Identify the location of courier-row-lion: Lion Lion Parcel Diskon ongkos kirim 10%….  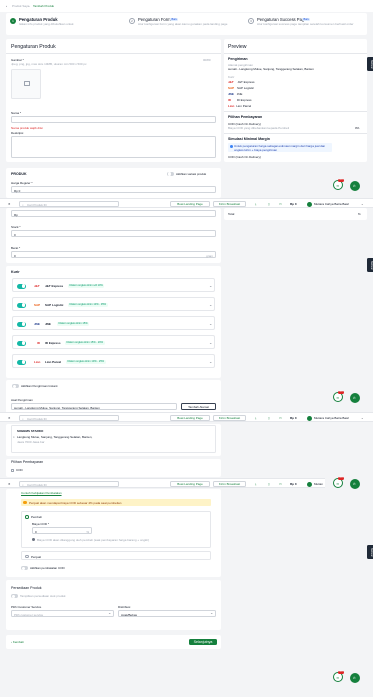
(113, 361).